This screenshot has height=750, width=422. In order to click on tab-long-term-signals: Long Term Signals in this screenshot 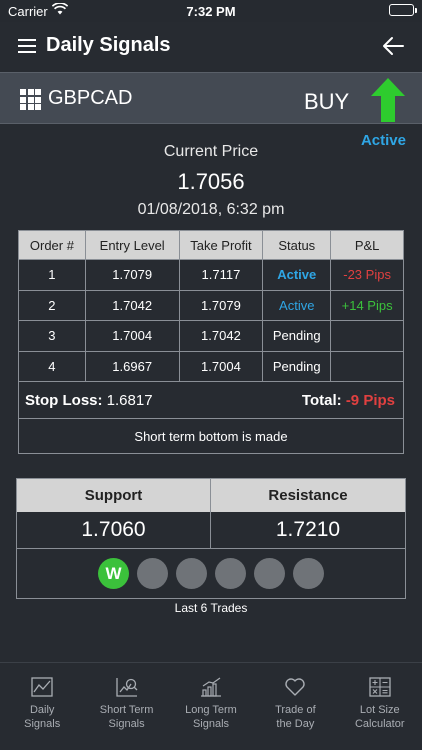, I will do `click(211, 706)`.